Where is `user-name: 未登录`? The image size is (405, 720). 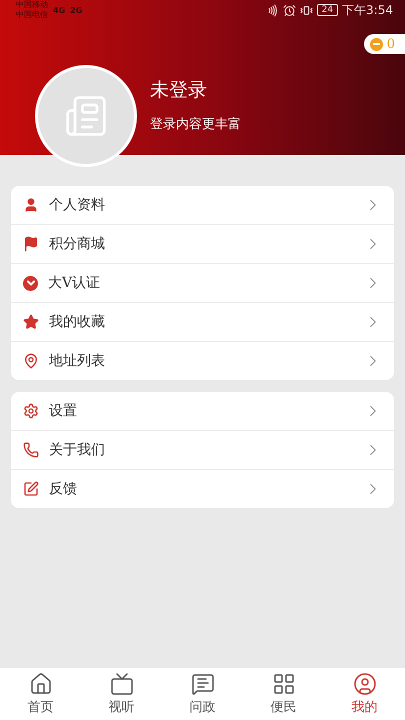 user-name: 未登录 is located at coordinates (195, 90).